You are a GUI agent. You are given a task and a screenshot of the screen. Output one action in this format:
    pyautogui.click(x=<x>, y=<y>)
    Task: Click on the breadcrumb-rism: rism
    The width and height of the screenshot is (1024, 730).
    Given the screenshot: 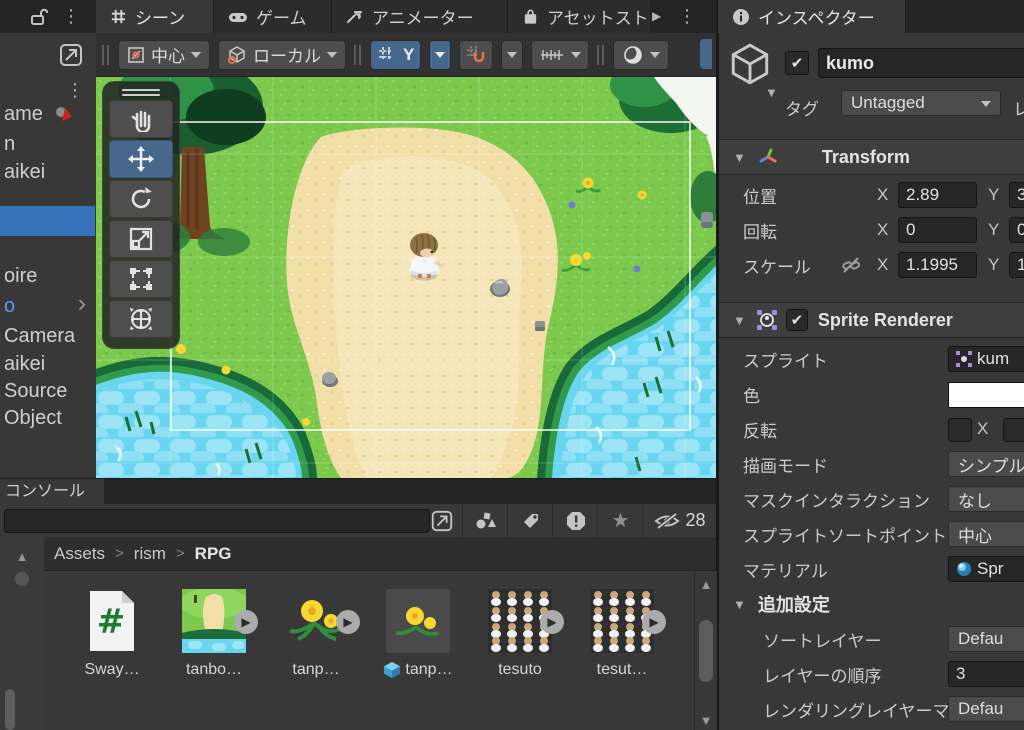 What is the action you would take?
    pyautogui.click(x=150, y=554)
    